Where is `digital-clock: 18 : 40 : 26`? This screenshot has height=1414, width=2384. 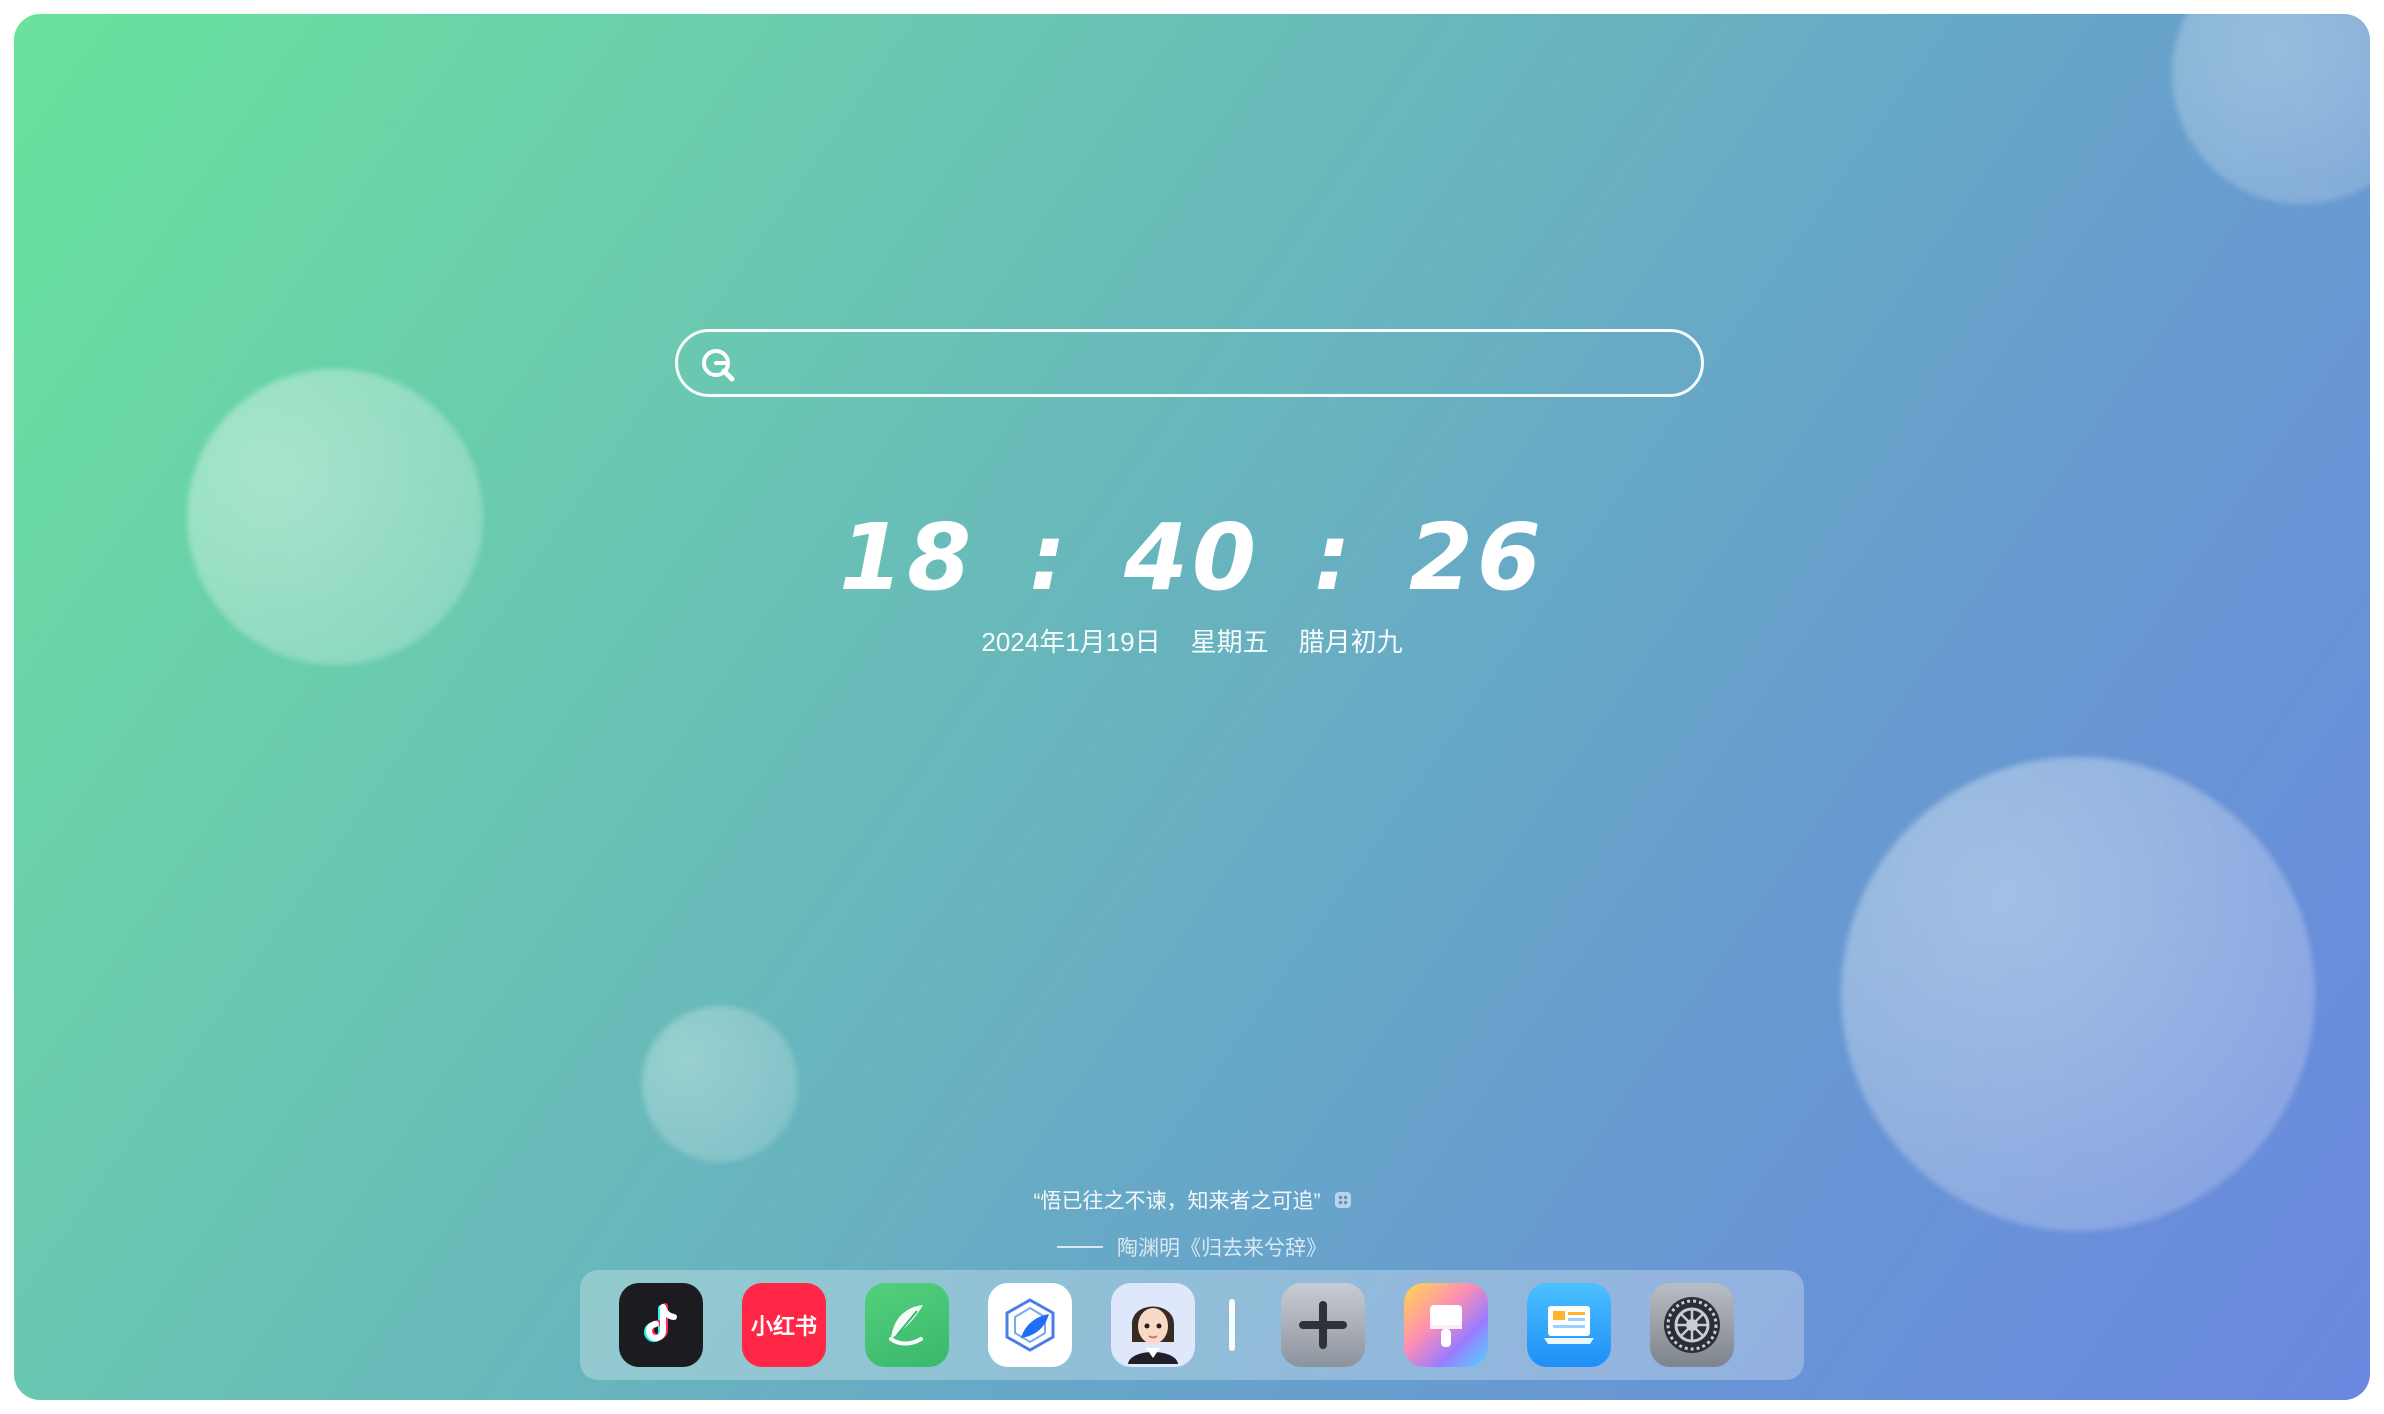
digital-clock: 18 : 40 : 26 is located at coordinates (1192, 557).